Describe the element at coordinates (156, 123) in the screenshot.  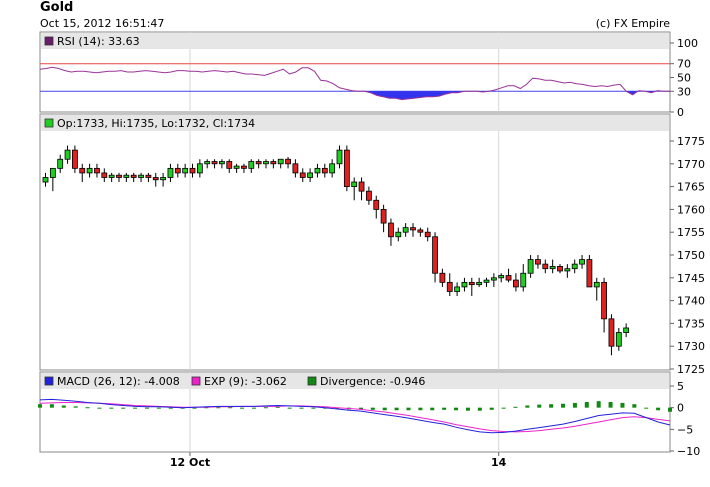
I see `price-legend-text: Op:1733, Hi:1735, Lo:1732, Cl:1734` at that location.